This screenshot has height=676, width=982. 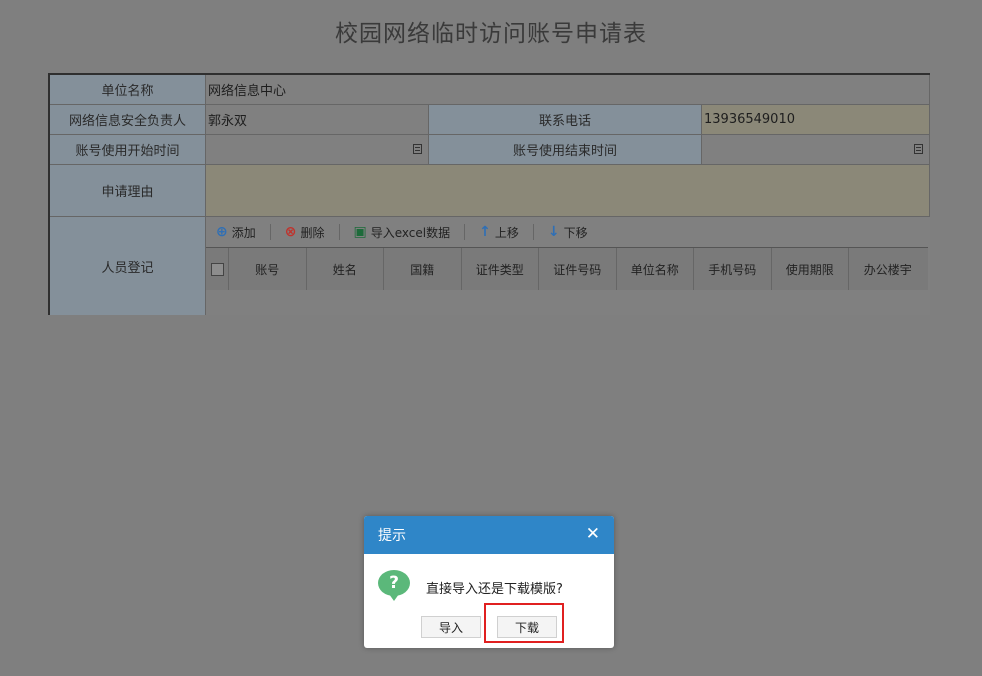 I want to click on dialog-message: 直接导入还是下载模版?, so click(x=494, y=589).